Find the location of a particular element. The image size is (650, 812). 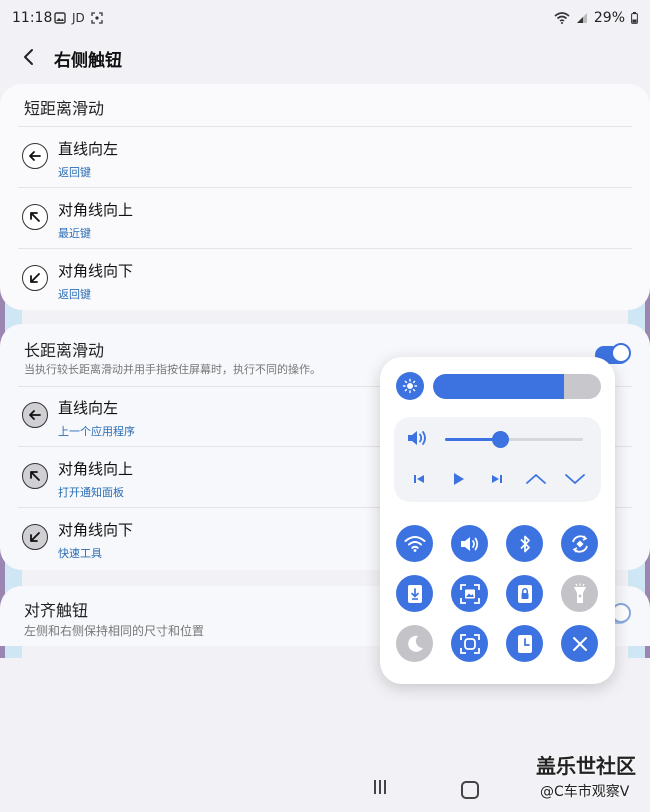

status-time: 11:18 is located at coordinates (32, 18).